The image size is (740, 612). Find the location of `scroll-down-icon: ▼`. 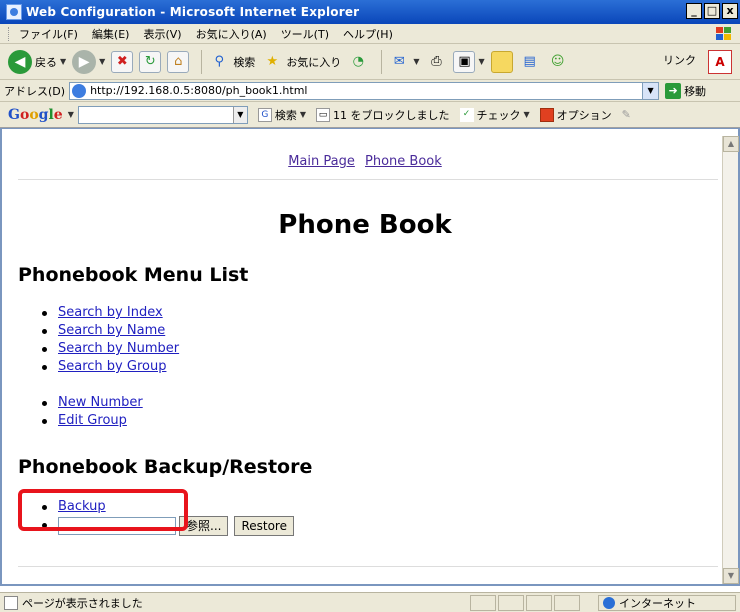

scroll-down-icon: ▼ is located at coordinates (731, 576).